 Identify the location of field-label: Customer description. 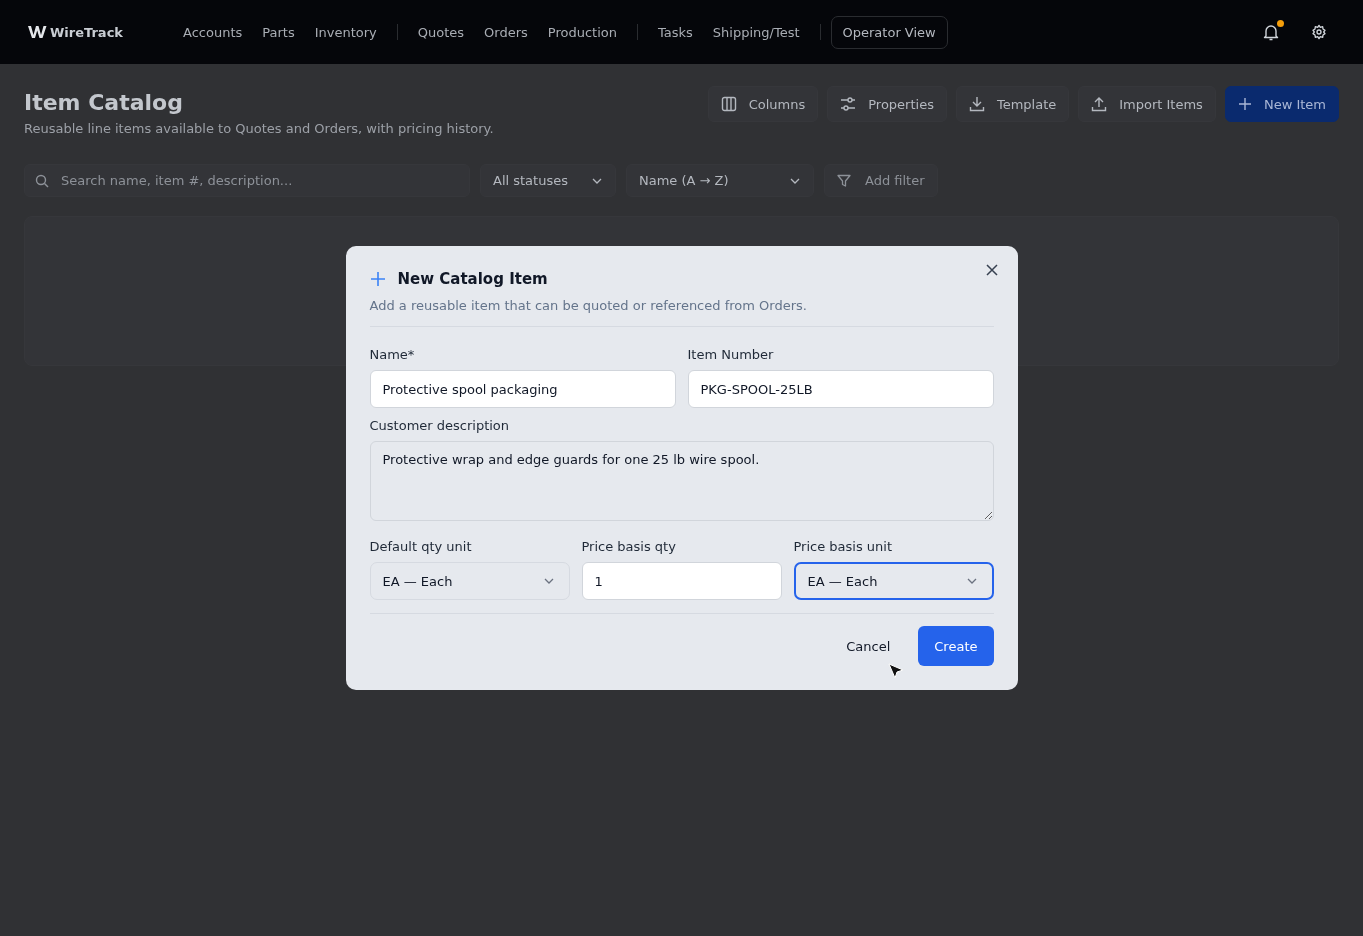
(440, 425).